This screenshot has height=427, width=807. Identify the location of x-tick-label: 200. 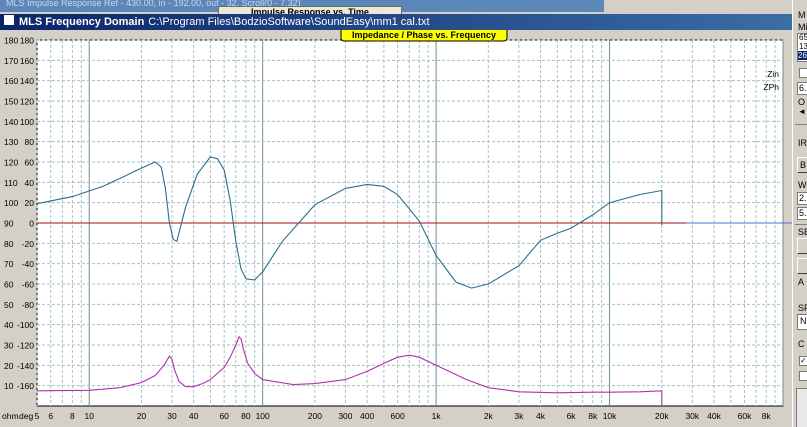
(315, 416).